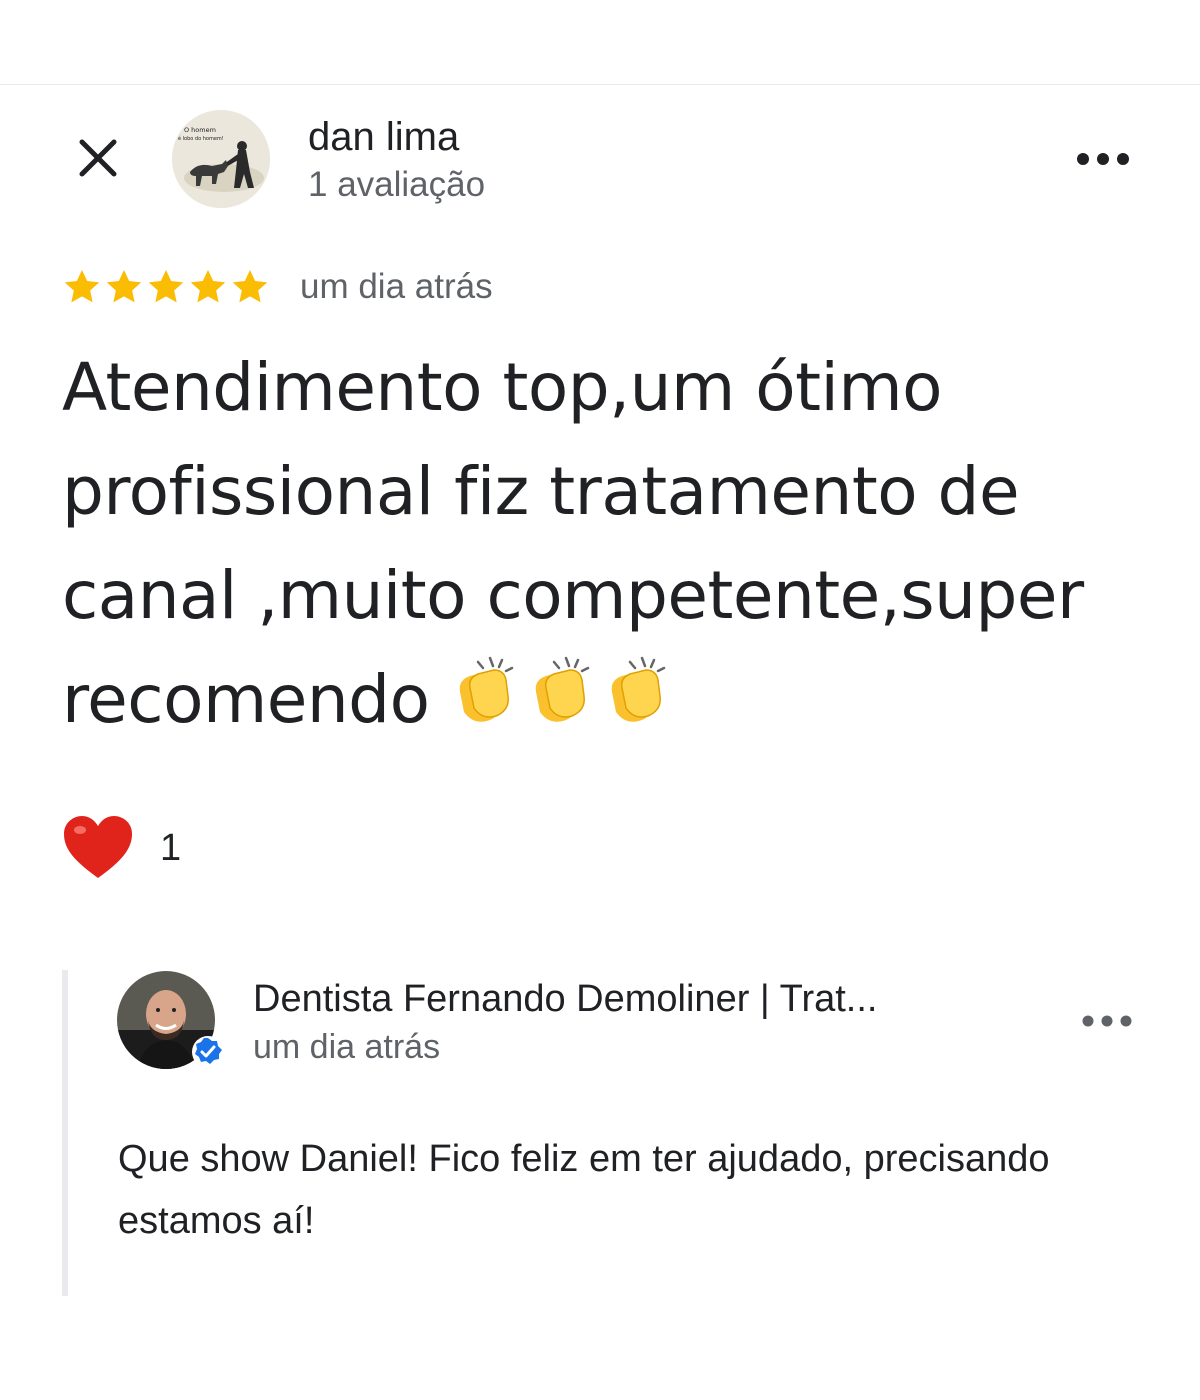 The height and width of the screenshot is (1400, 1200). I want to click on reviewer-avatar: O homem é lobo do homem!, so click(221, 159).